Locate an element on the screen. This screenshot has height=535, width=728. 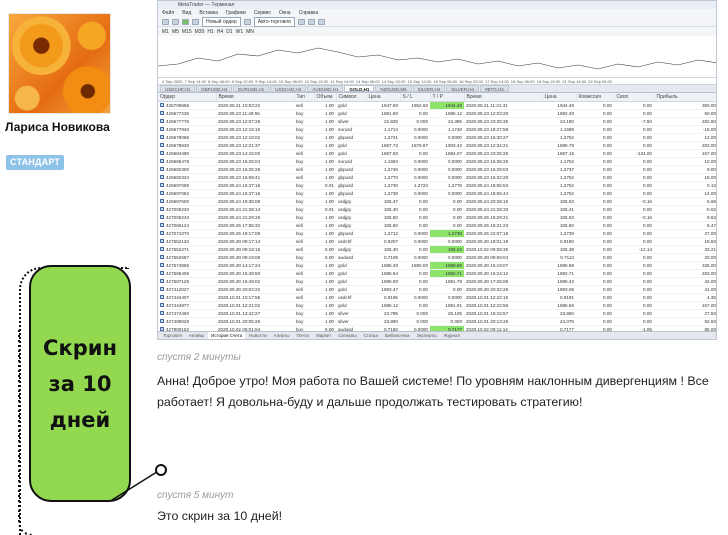
table-cell: 1.2752 is located at coordinates (559, 193).